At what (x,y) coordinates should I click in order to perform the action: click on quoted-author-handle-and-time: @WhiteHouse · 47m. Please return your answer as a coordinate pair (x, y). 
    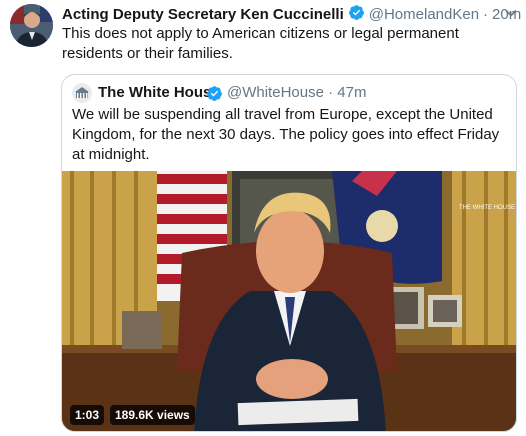
    Looking at the image, I should click on (296, 92).